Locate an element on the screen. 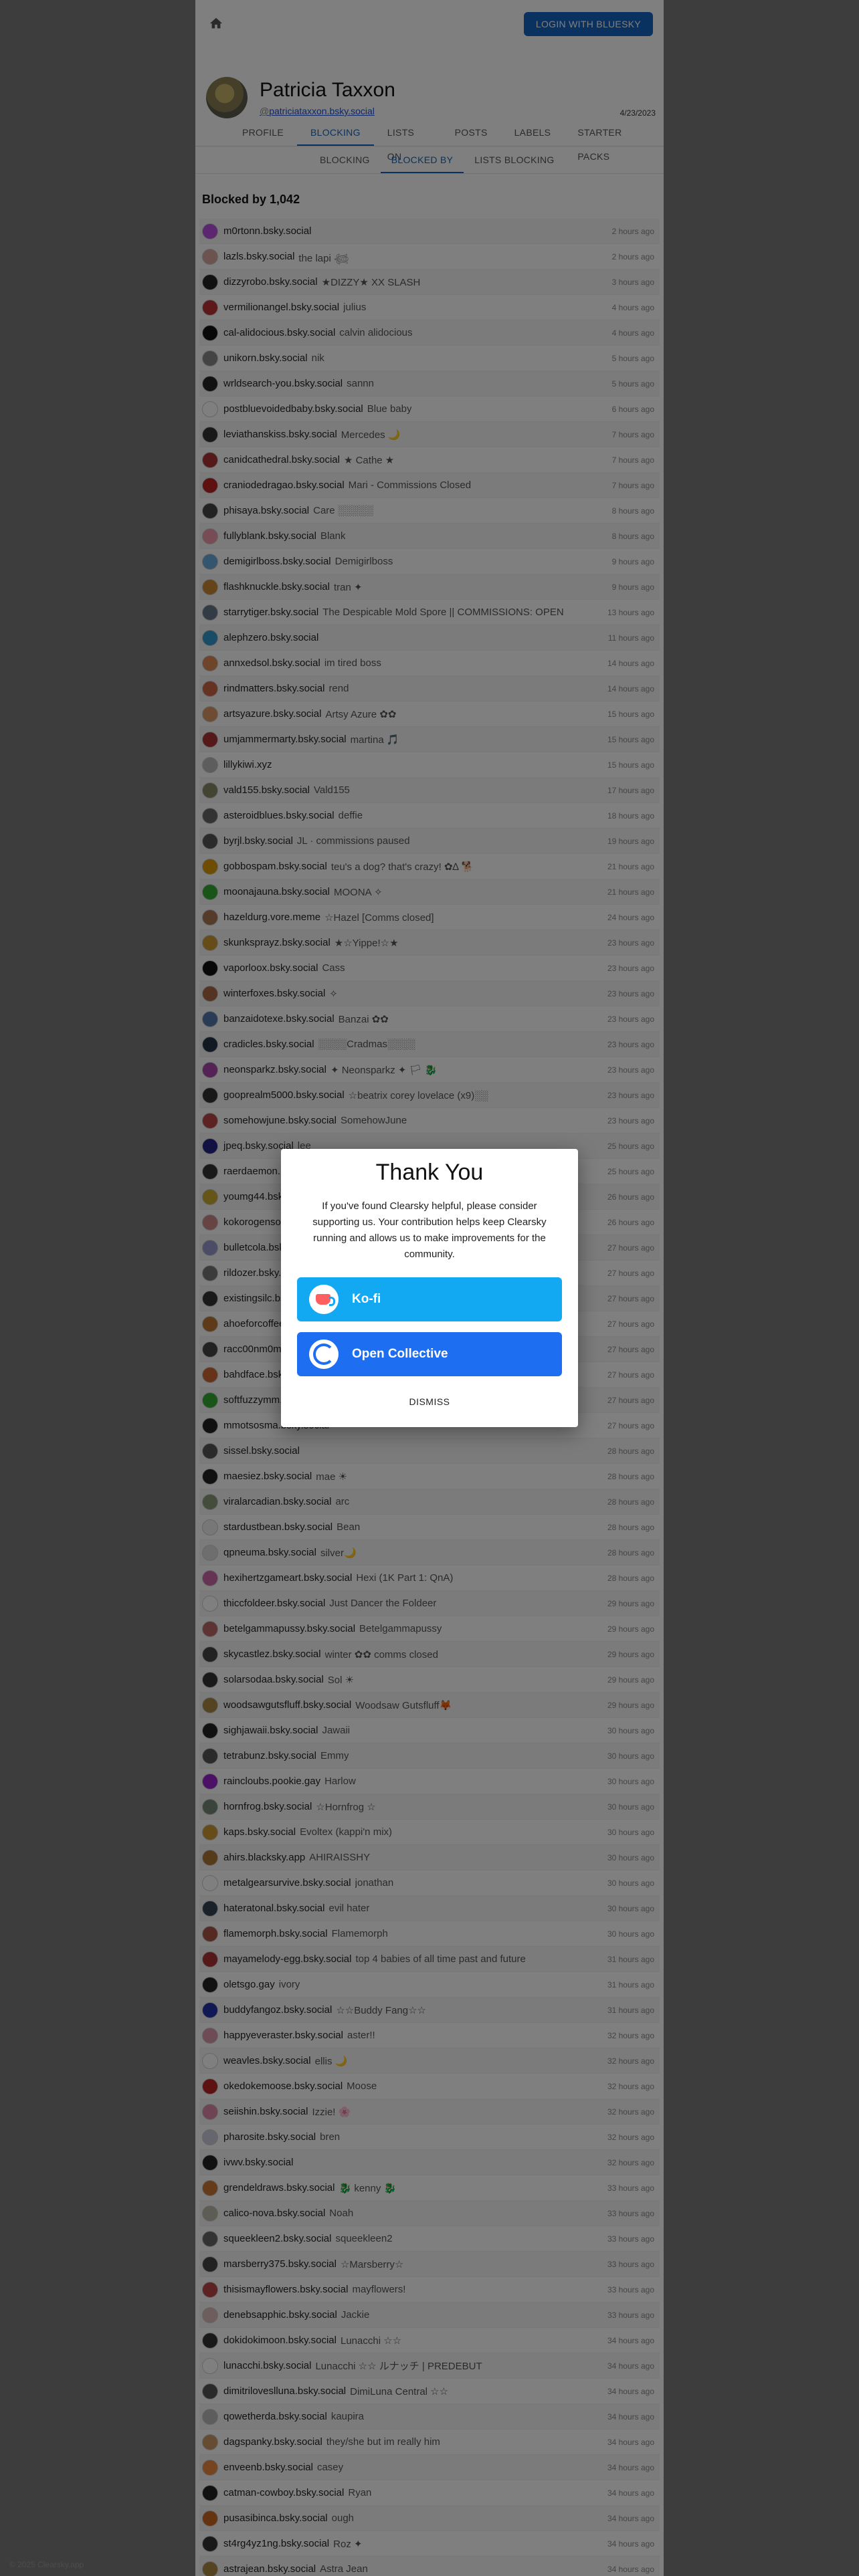 The height and width of the screenshot is (2576, 859). kofi-button: Ko-fi is located at coordinates (429, 1299).